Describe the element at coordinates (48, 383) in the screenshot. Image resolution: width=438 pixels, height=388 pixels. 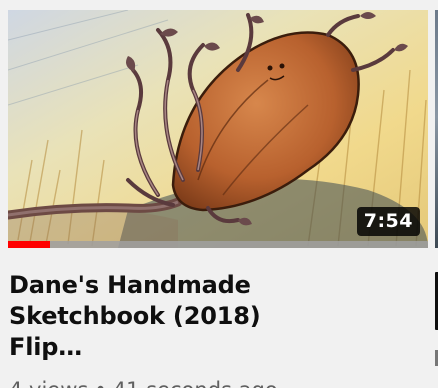
I see `view-count: 4 views` at that location.